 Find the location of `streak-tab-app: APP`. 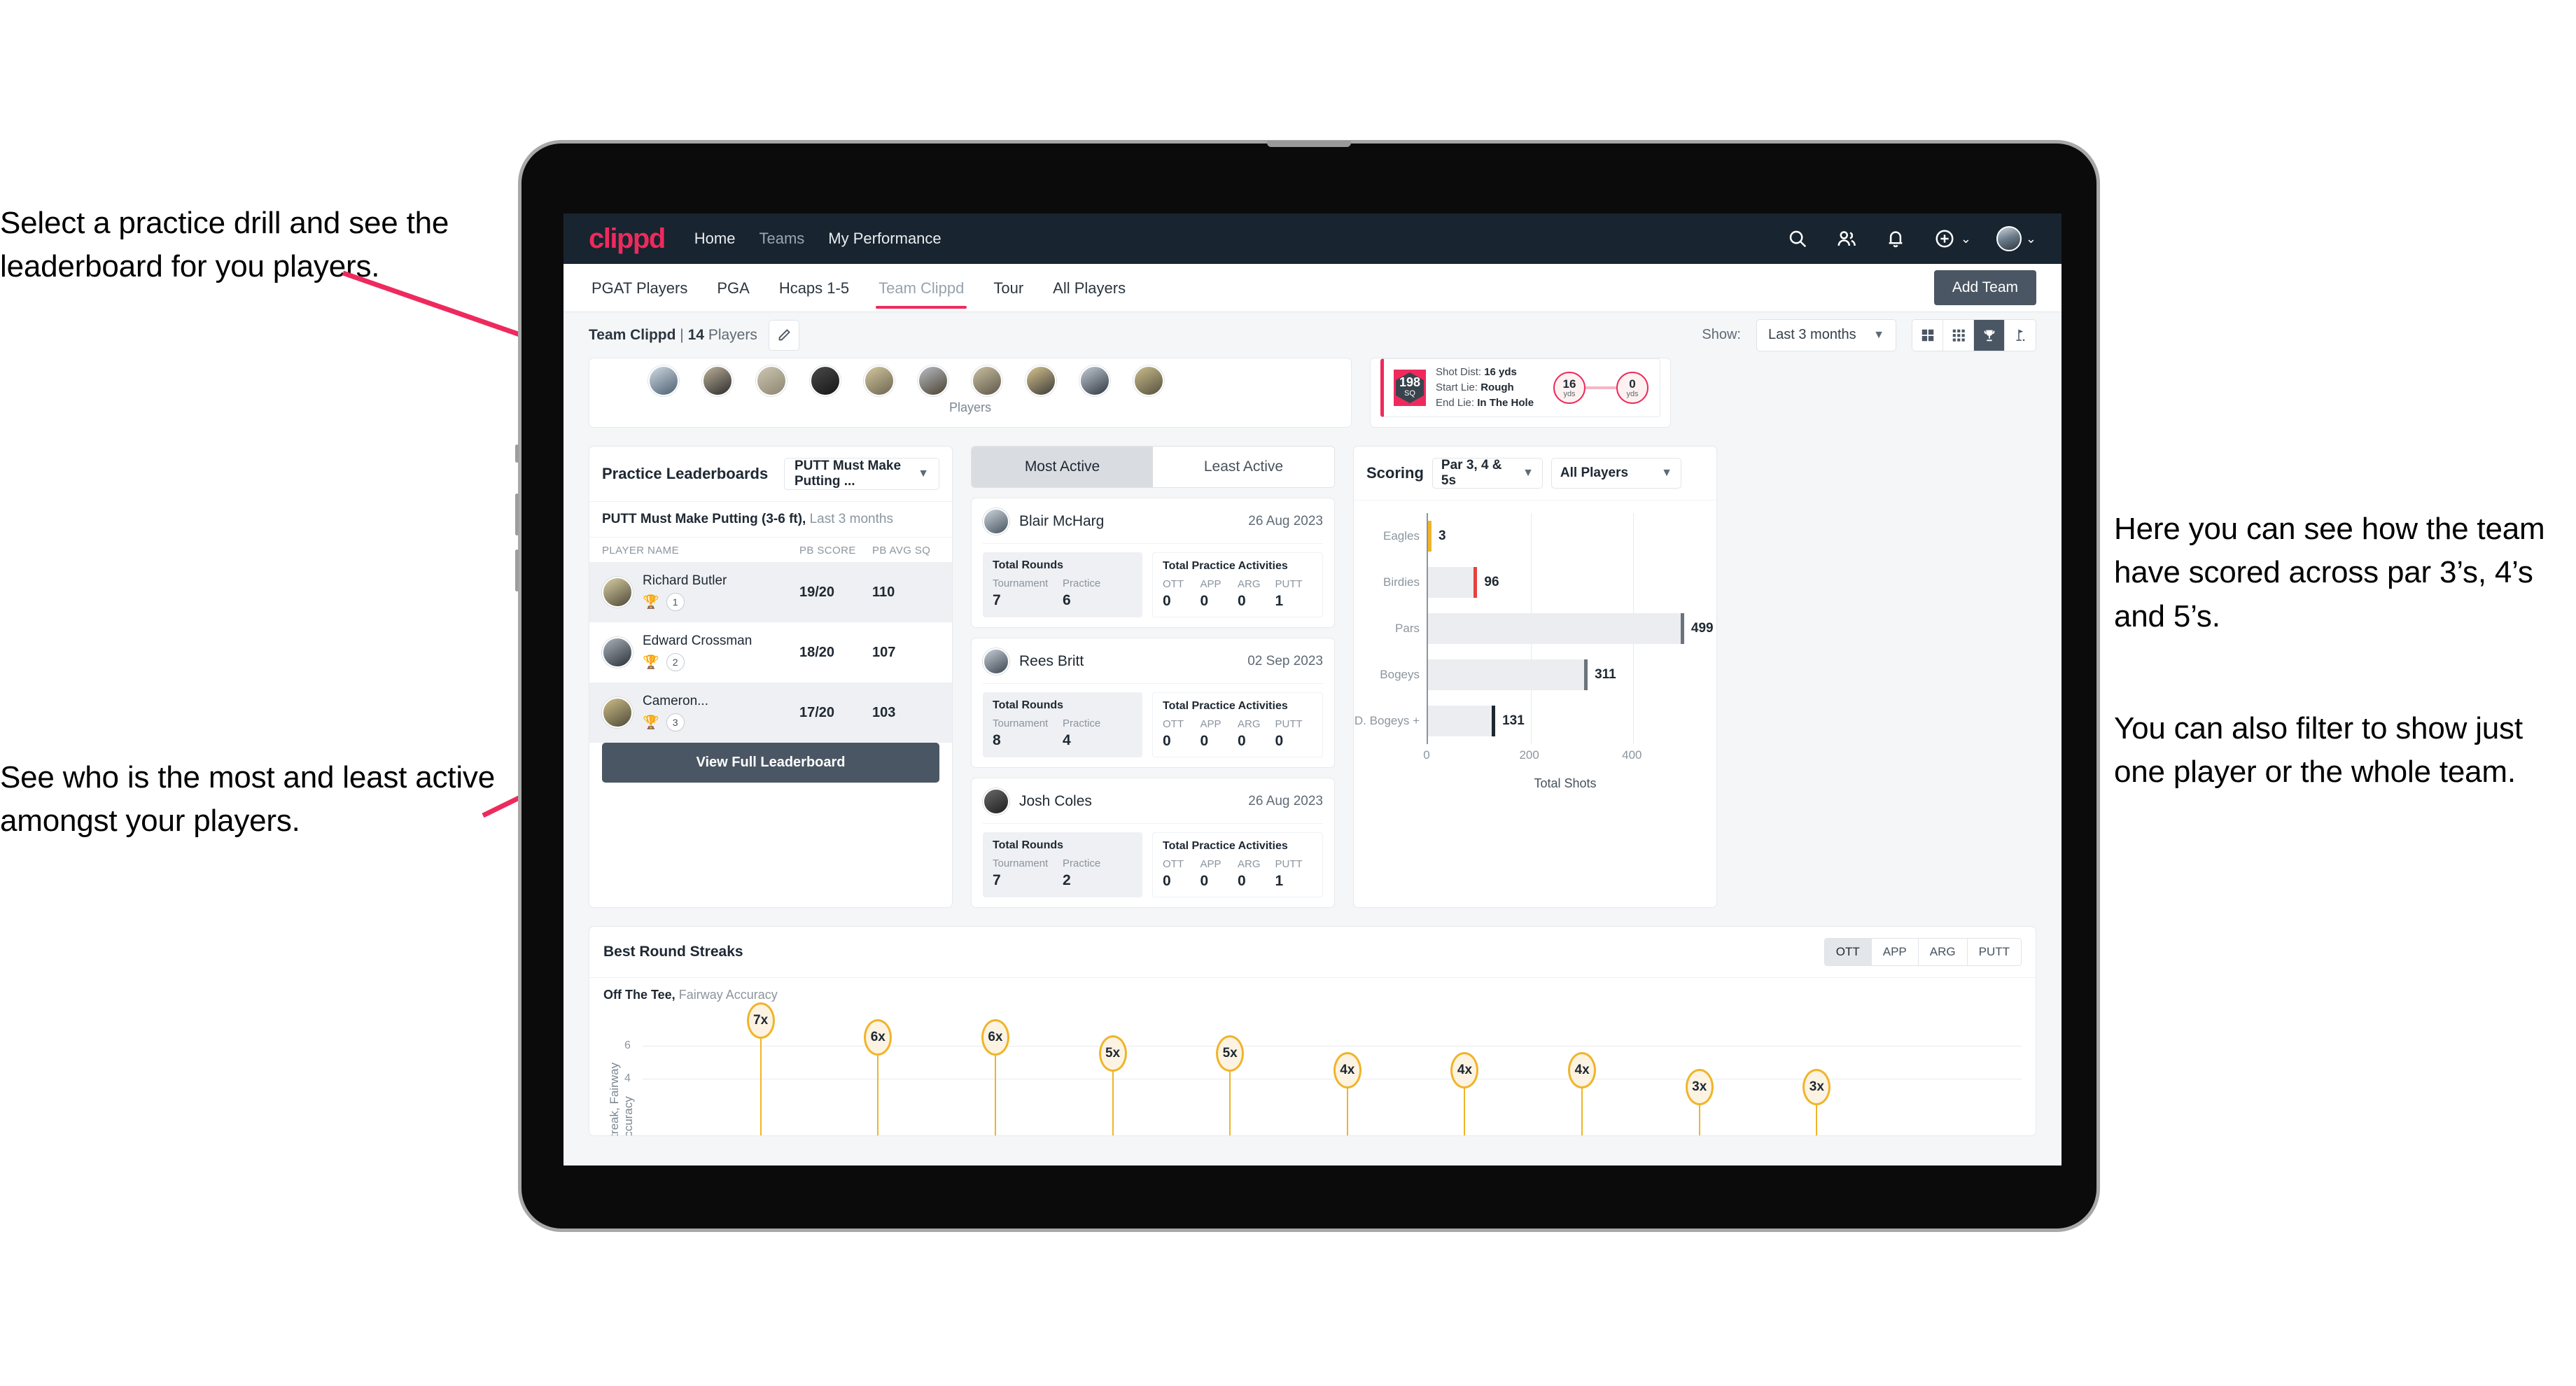

streak-tab-app: APP is located at coordinates (1895, 952).